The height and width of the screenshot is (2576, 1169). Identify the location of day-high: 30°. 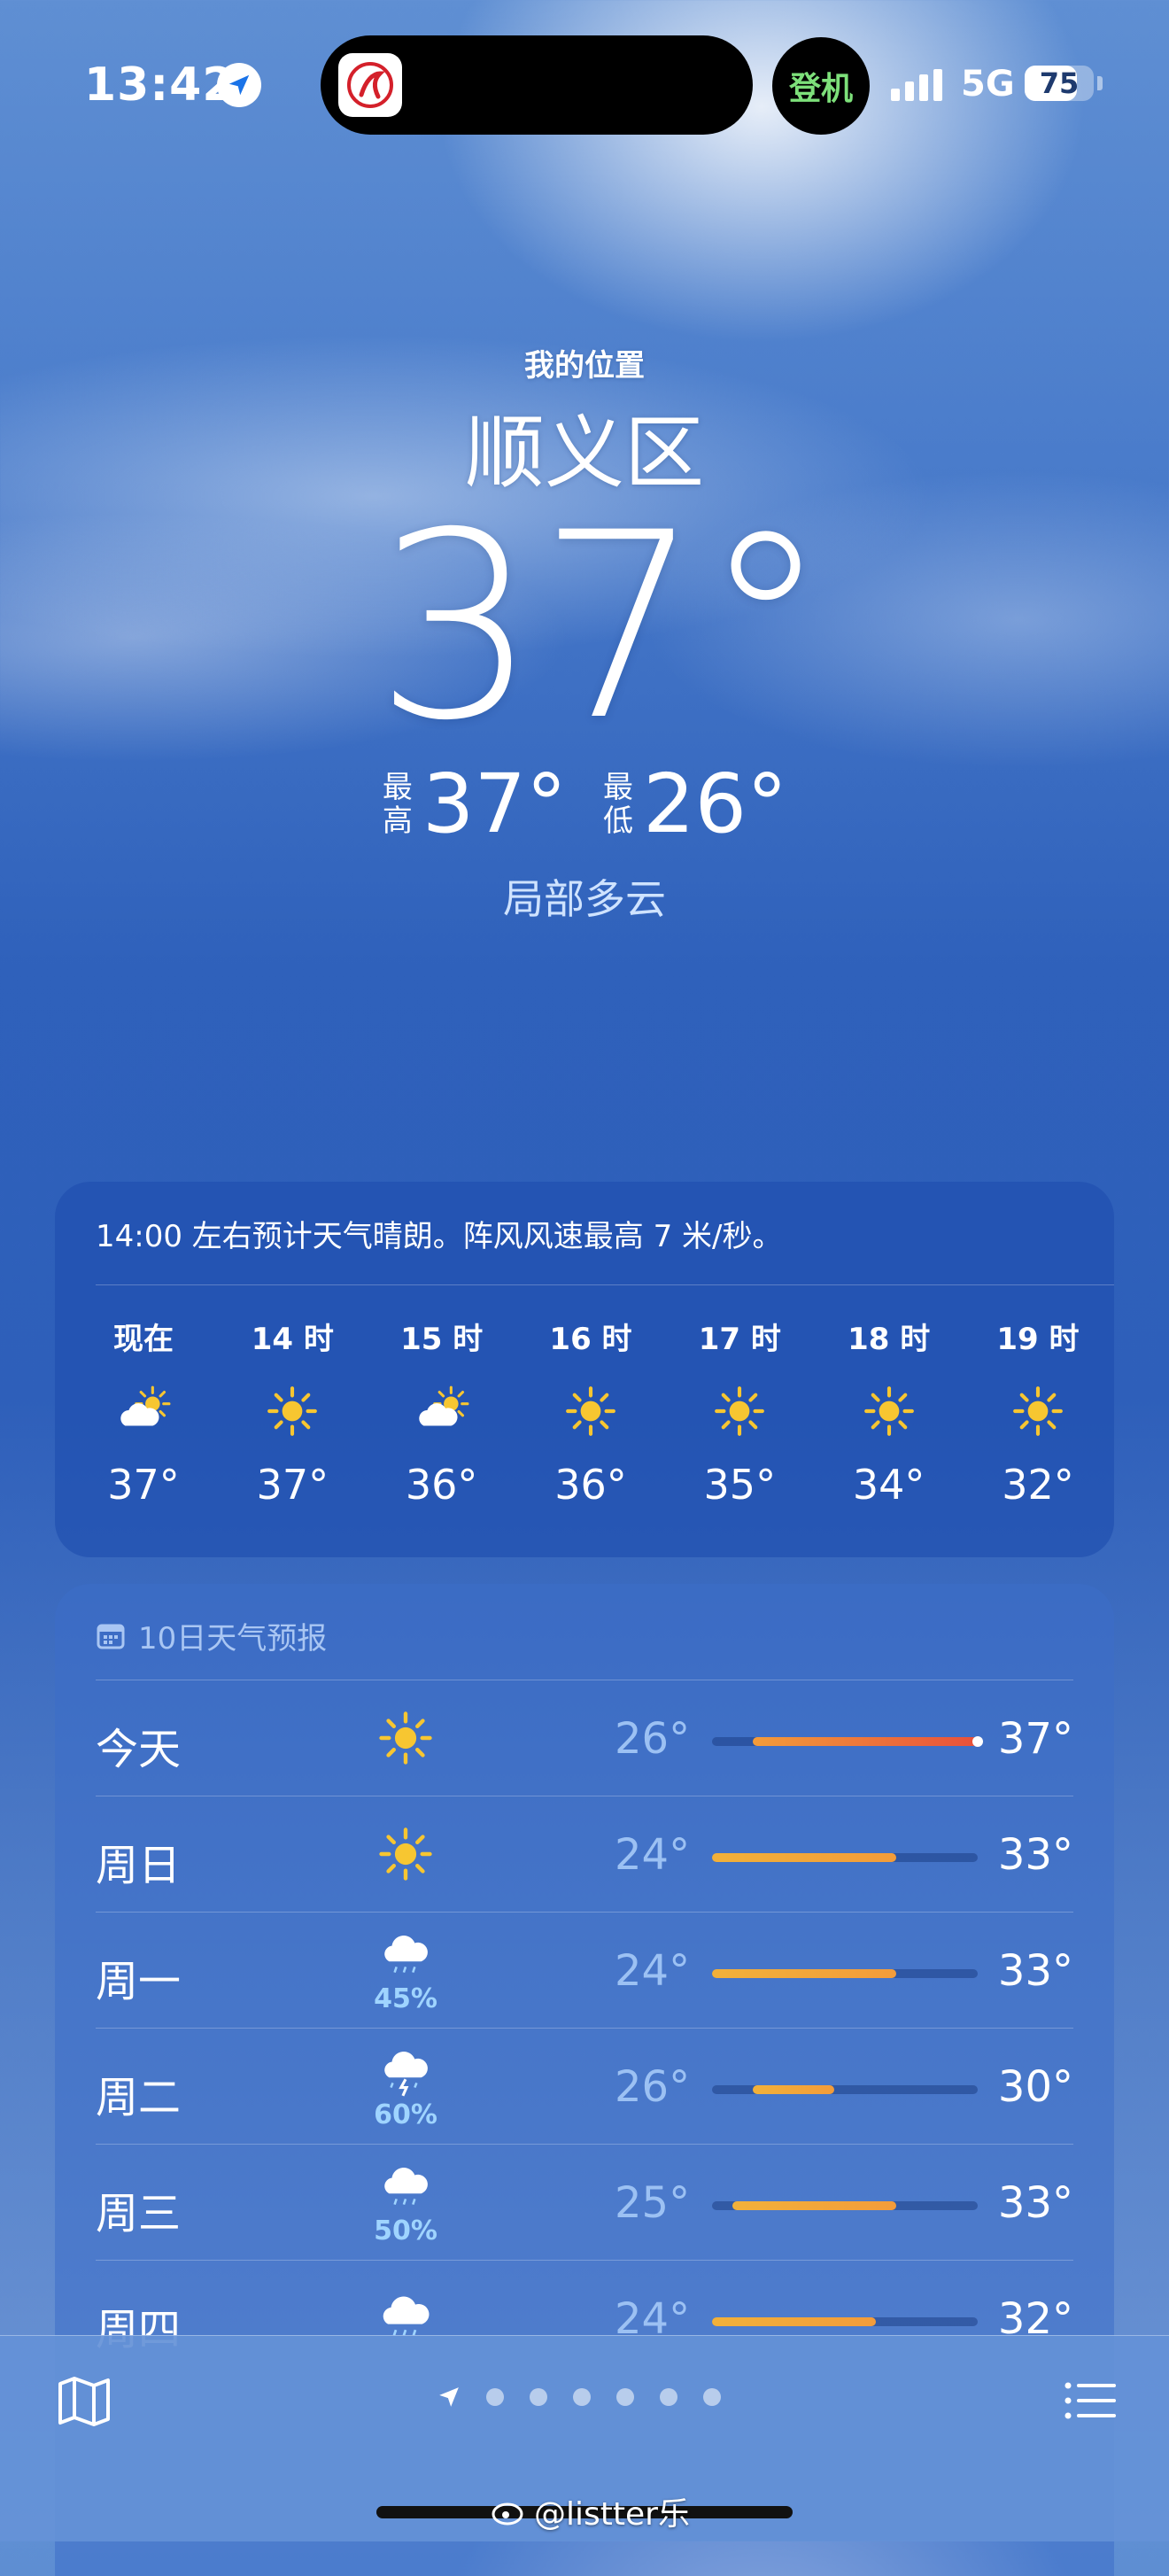
(1035, 2087).